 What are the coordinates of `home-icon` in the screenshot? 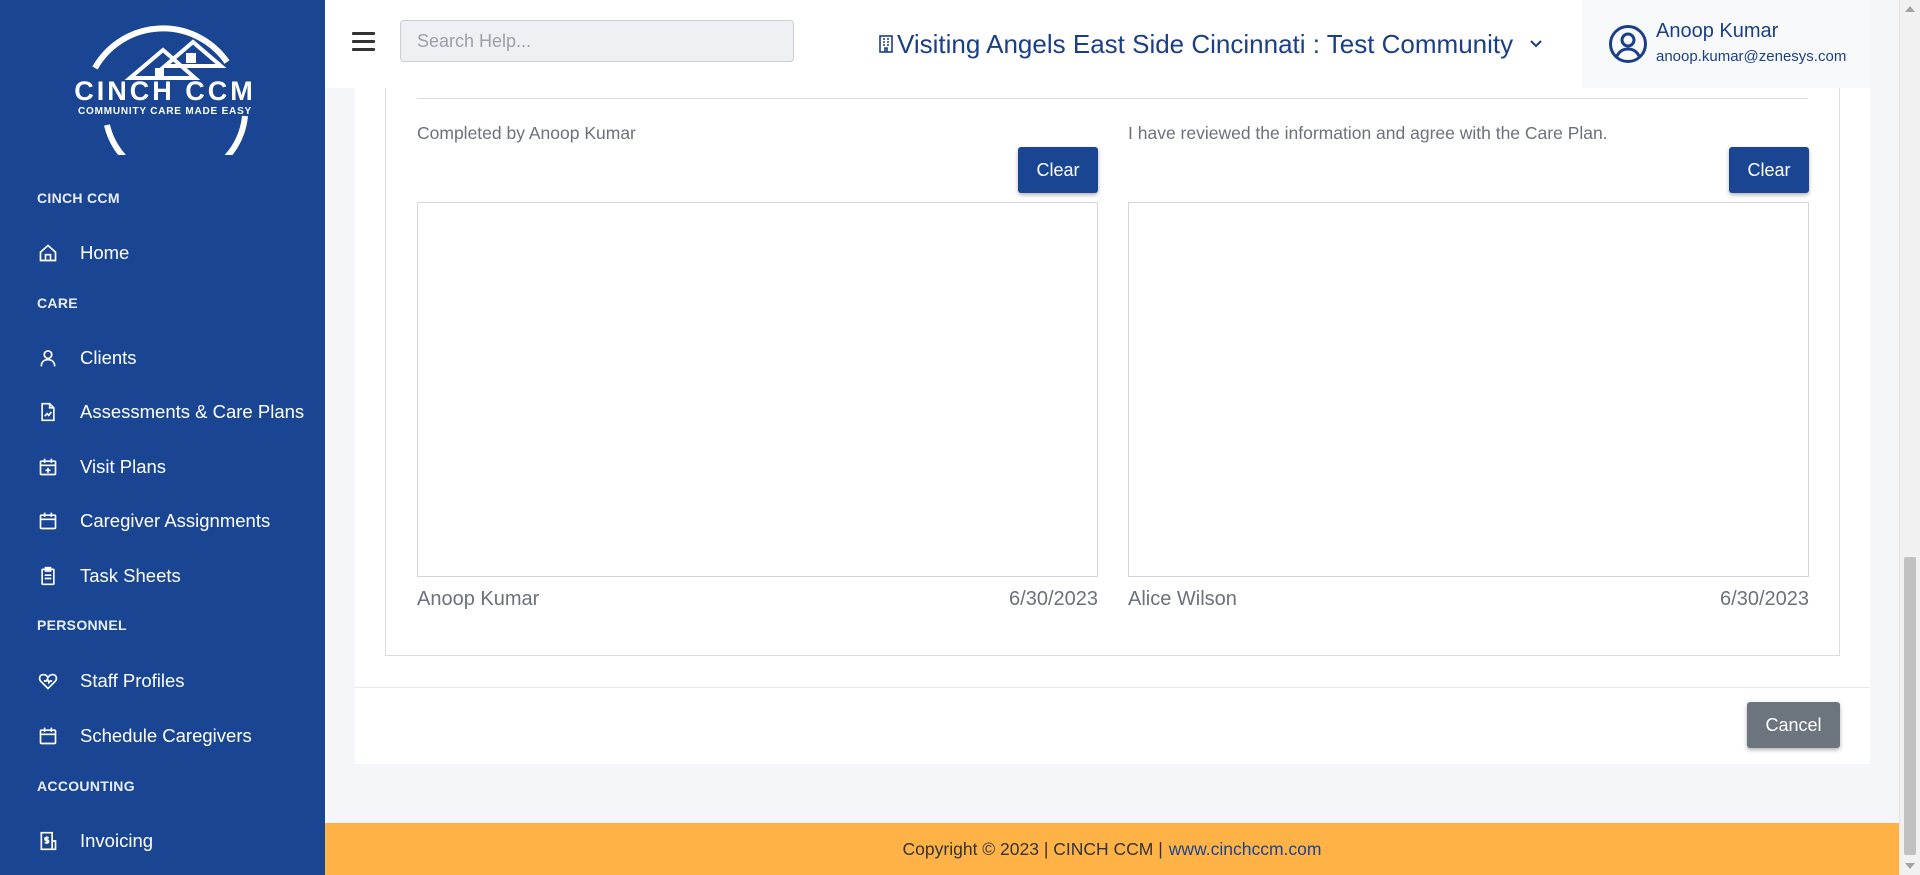 It's located at (48, 253).